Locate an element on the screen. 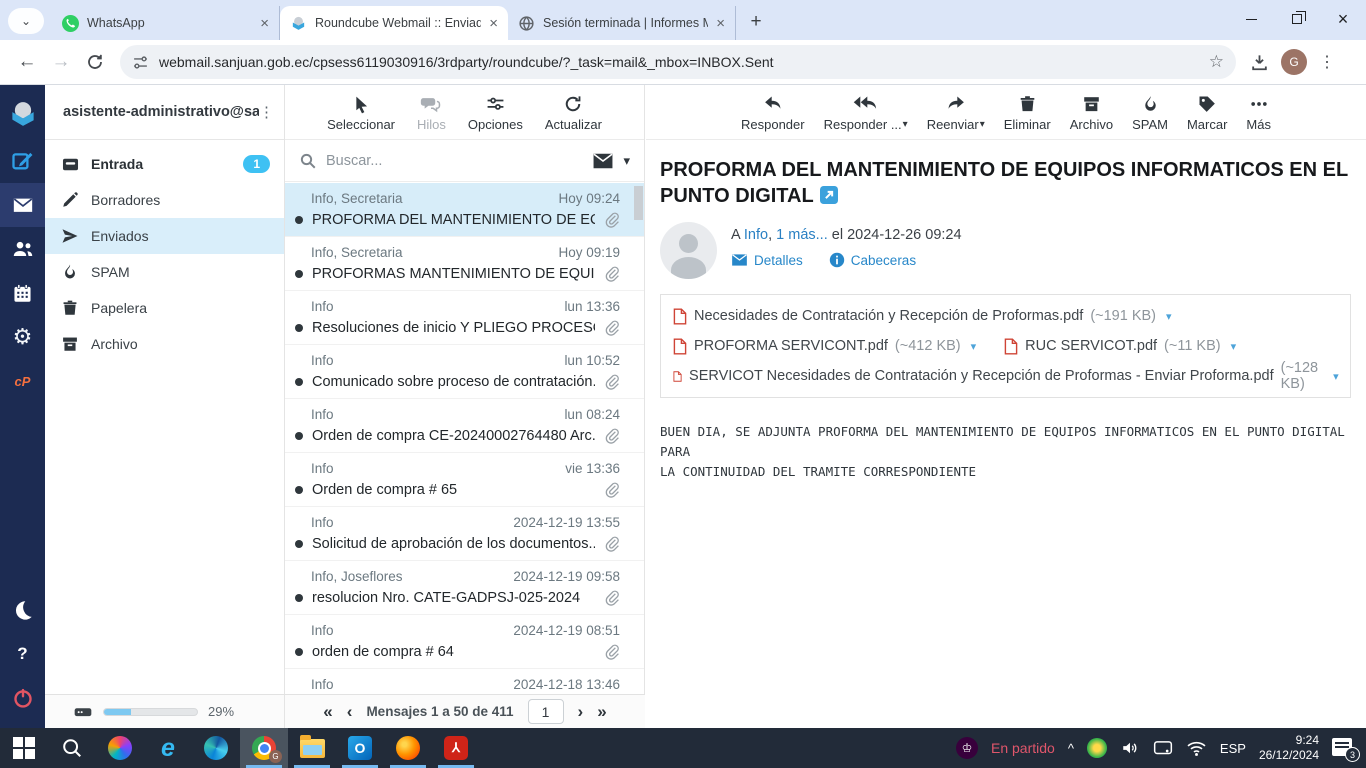 The height and width of the screenshot is (768, 1366). internet-explorer-icon: e is located at coordinates (168, 748).